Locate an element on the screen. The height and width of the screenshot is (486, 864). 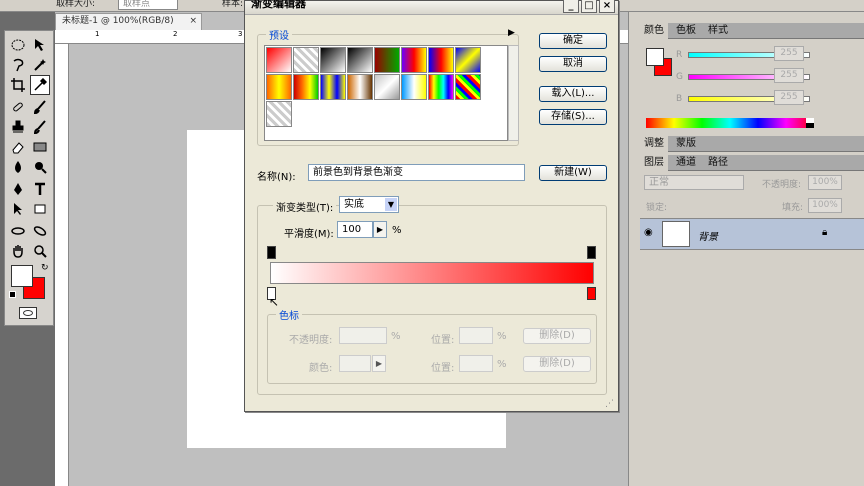
ruler-mark: 1 is located at coordinates (97, 34).